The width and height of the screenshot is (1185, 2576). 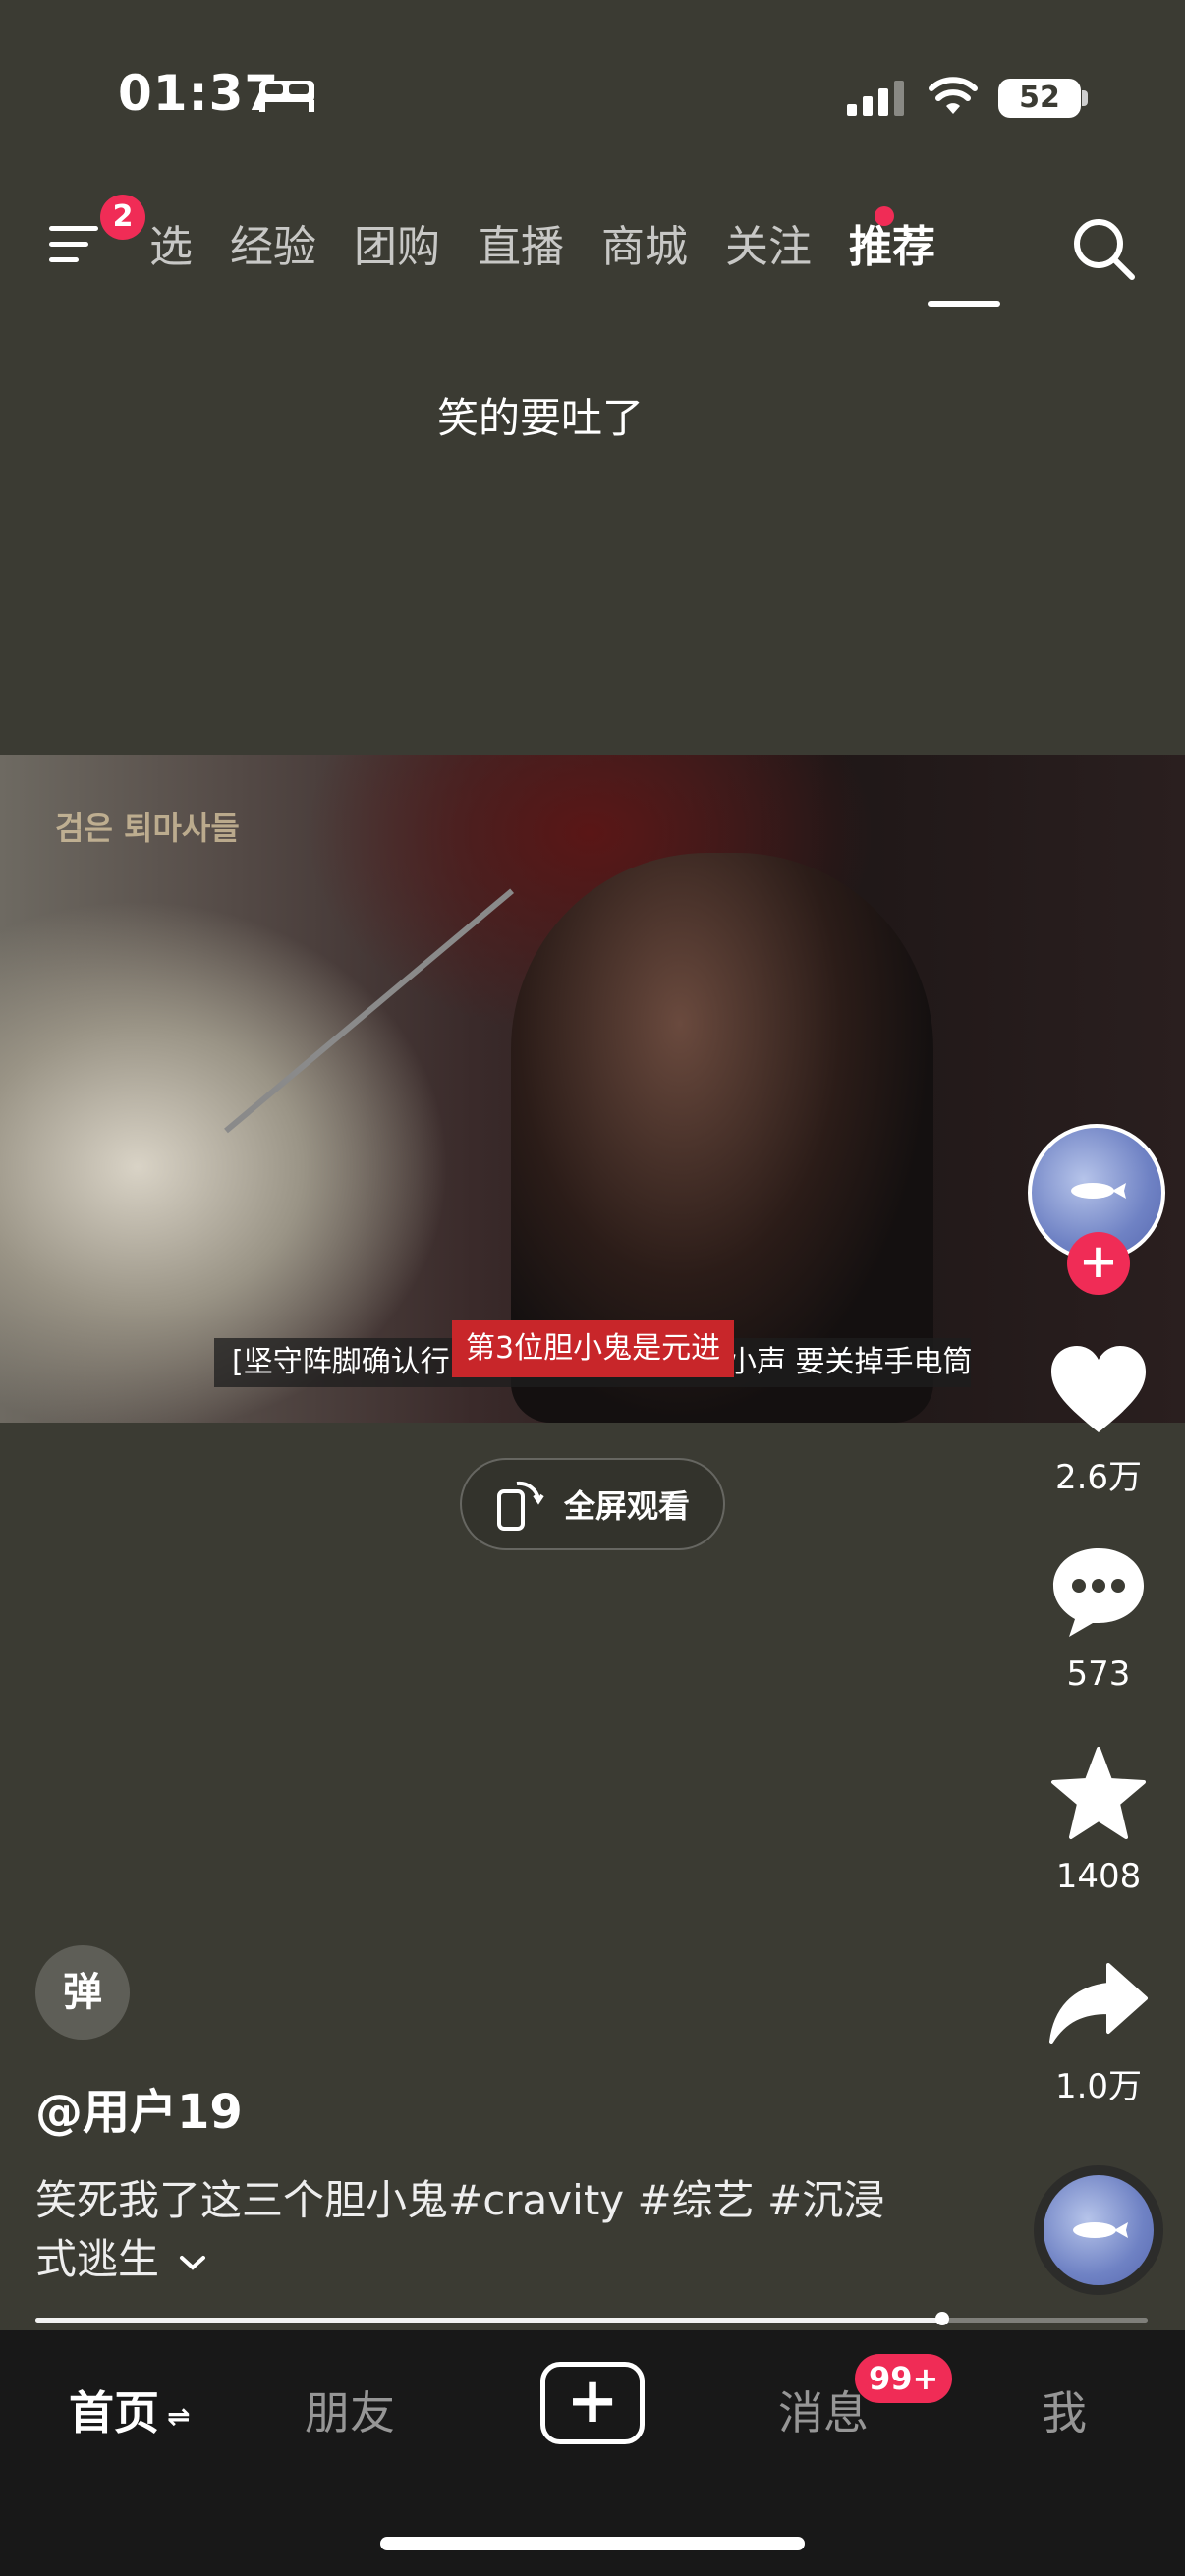 I want to click on tab-following: 关注, so click(x=769, y=249).